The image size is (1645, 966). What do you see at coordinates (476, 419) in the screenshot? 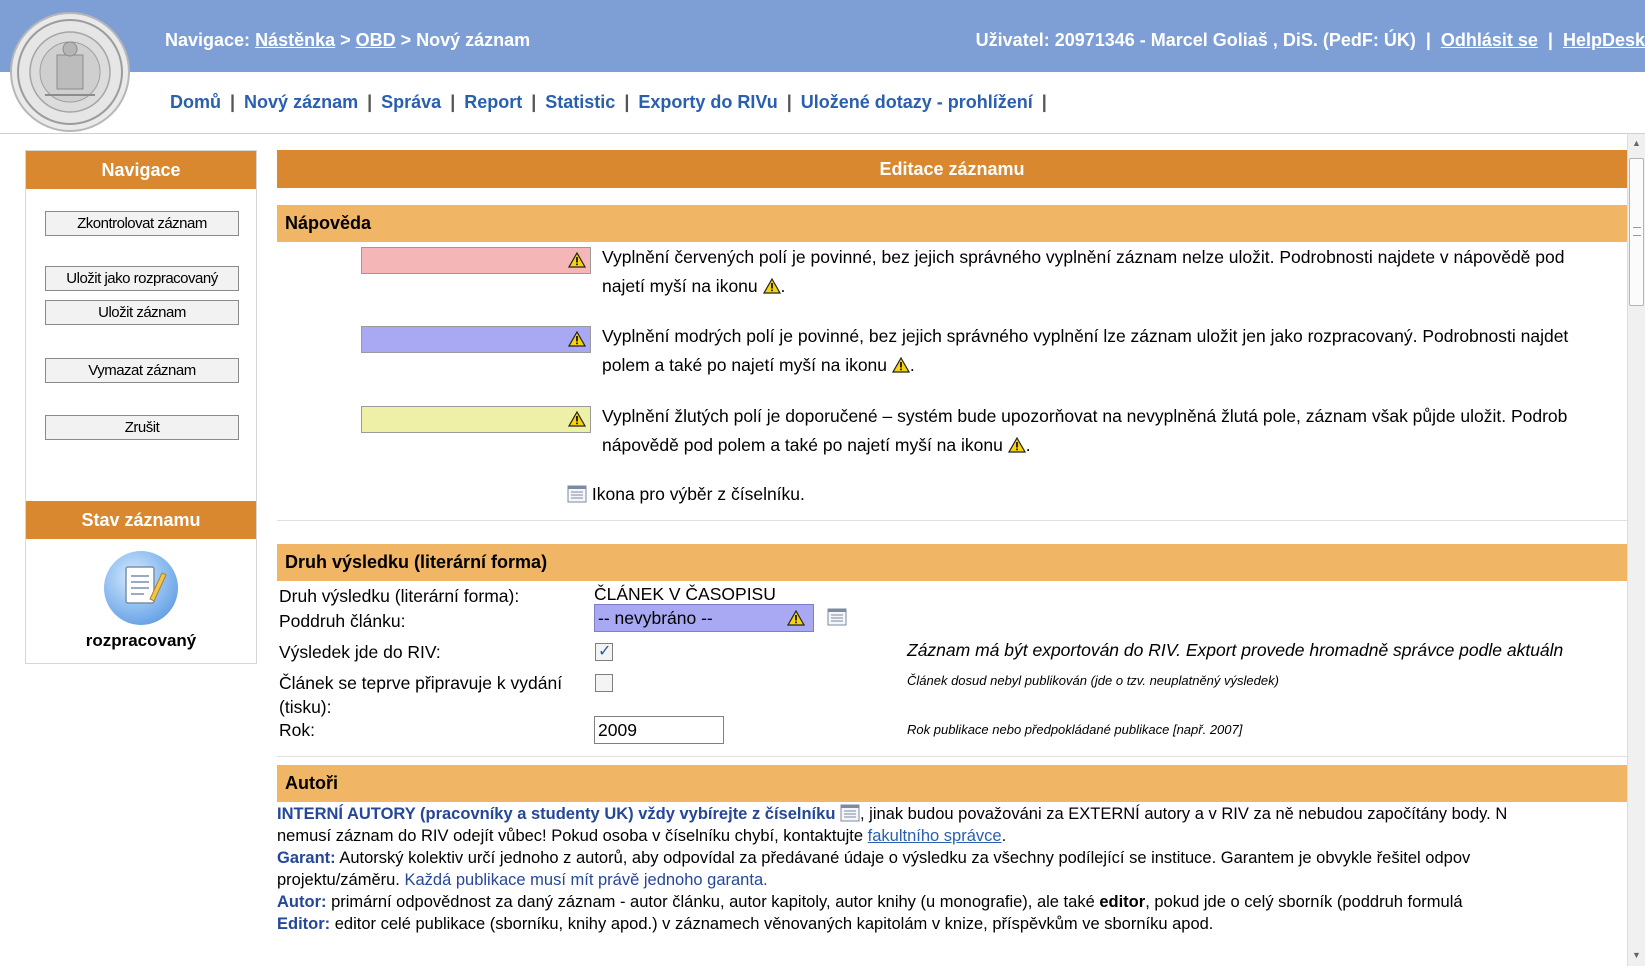
I see `yellow-field-sample` at bounding box center [476, 419].